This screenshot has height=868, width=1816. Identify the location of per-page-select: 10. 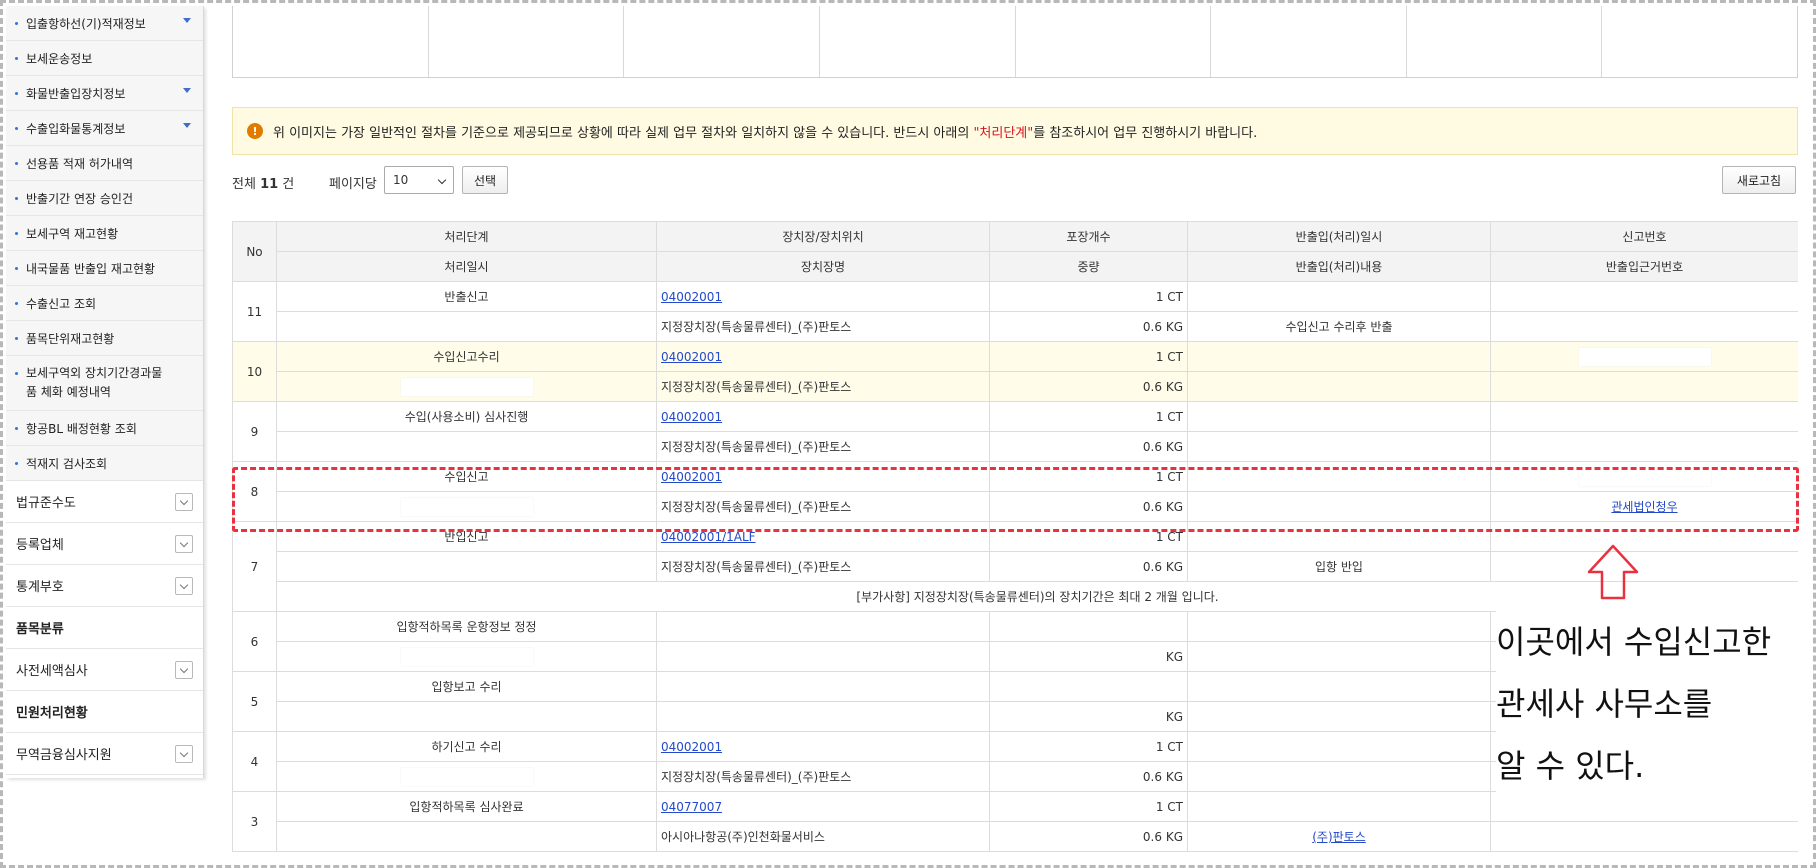
(419, 180).